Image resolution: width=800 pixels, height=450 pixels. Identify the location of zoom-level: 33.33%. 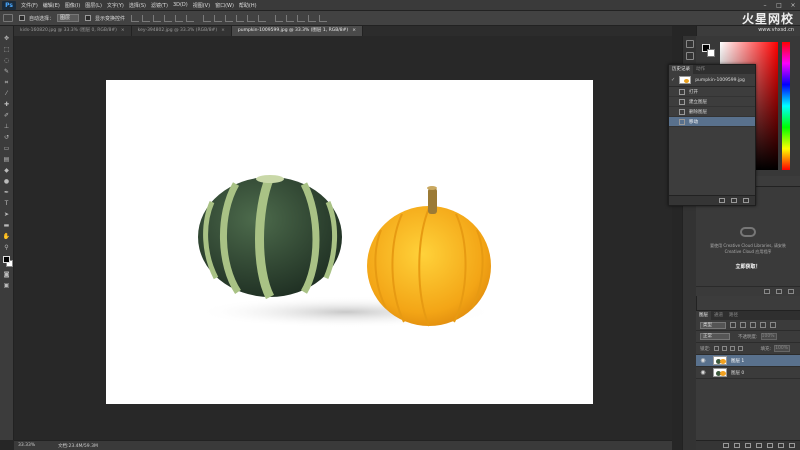
(31, 445).